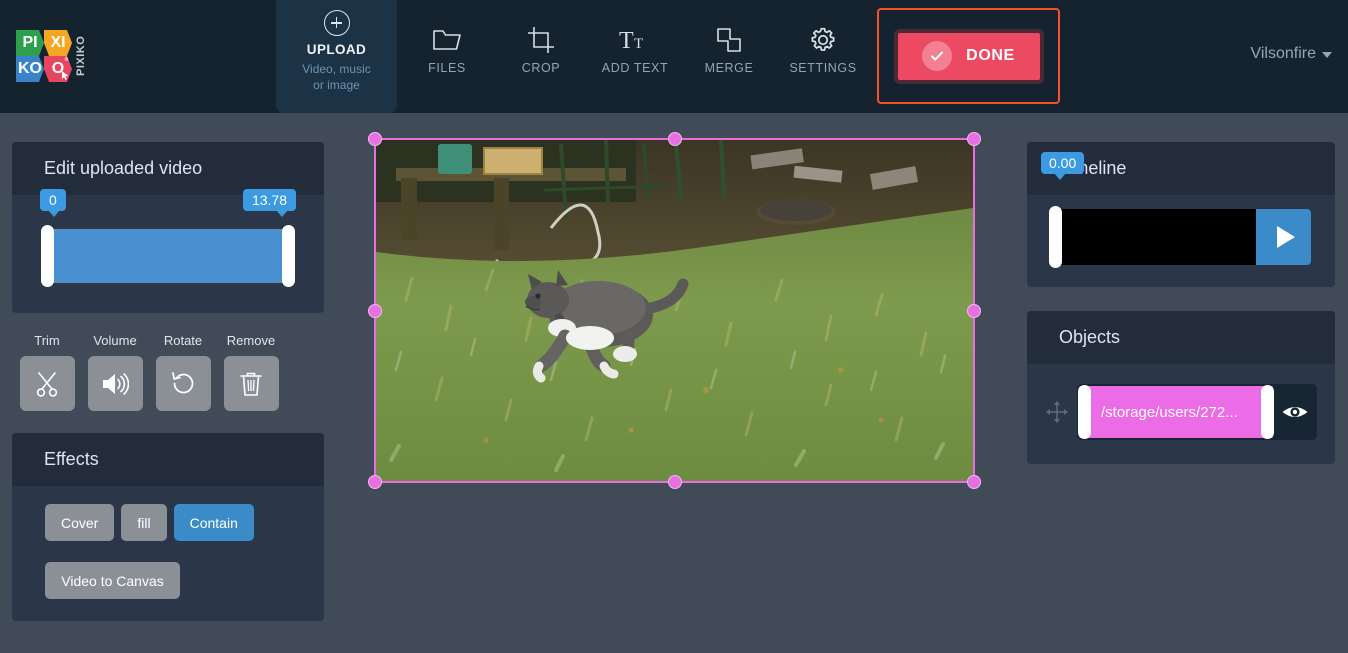  What do you see at coordinates (974, 310) in the screenshot?
I see `resize-handle-middle-right` at bounding box center [974, 310].